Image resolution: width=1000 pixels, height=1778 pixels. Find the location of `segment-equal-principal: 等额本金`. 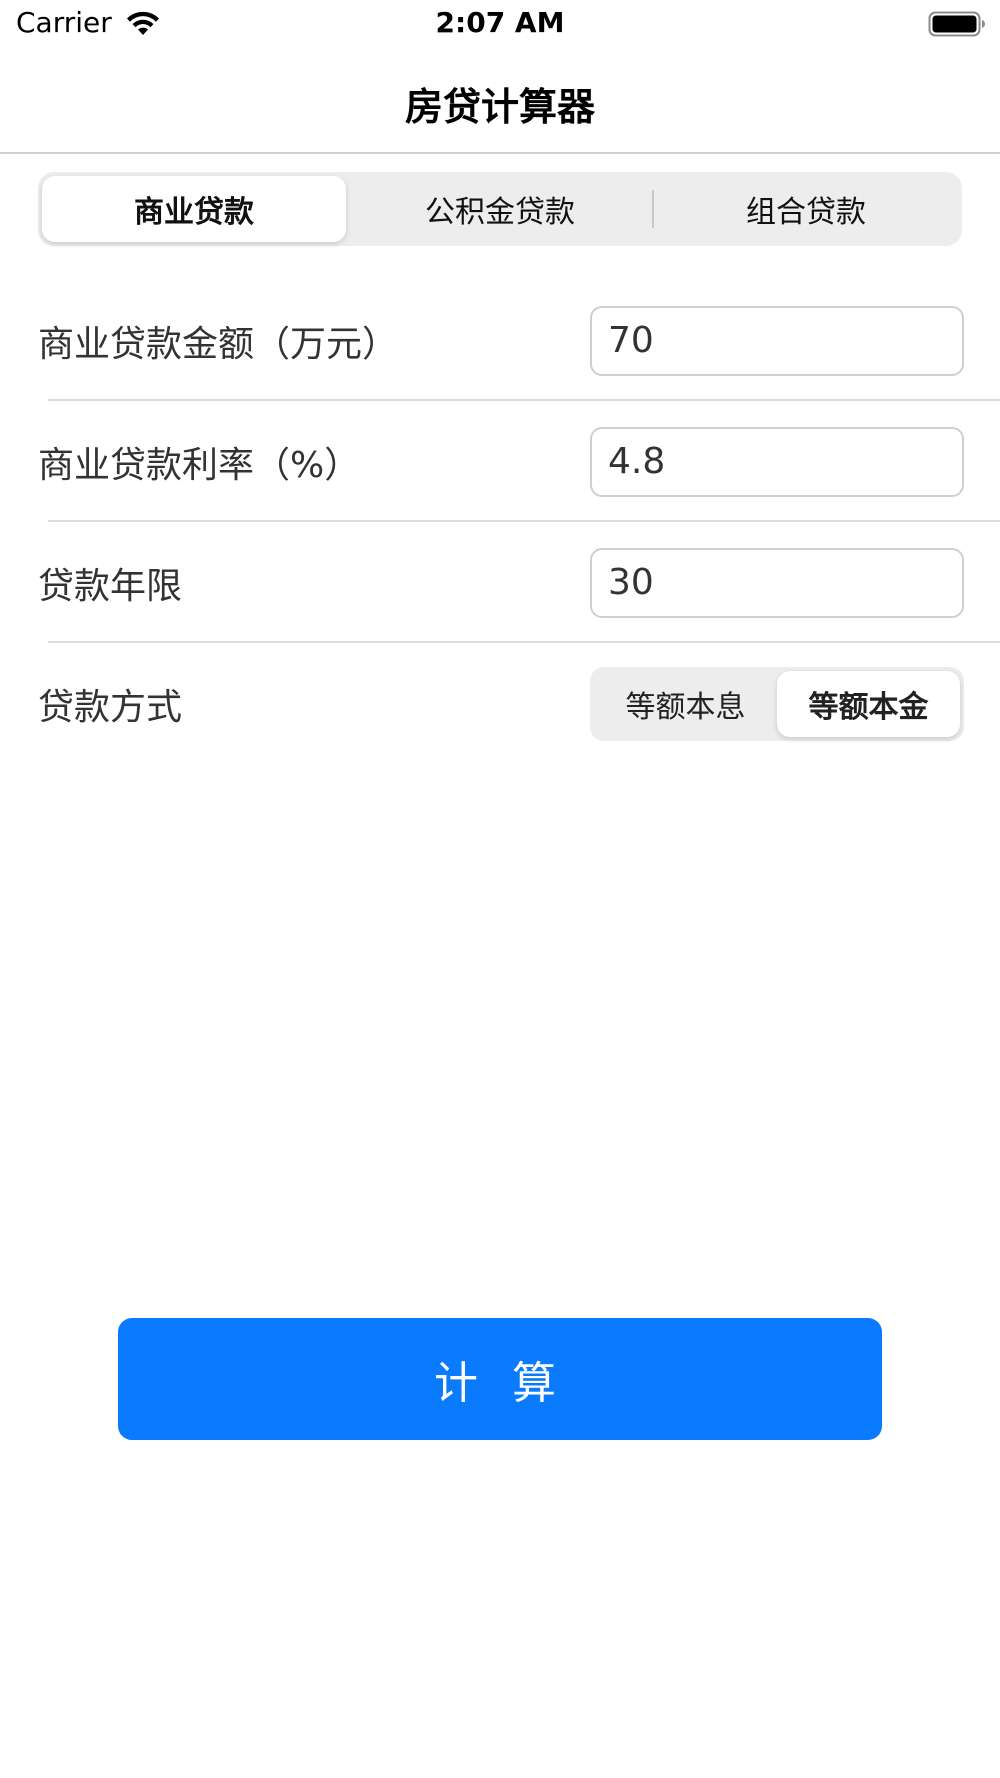

segment-equal-principal: 等额本金 is located at coordinates (868, 703).